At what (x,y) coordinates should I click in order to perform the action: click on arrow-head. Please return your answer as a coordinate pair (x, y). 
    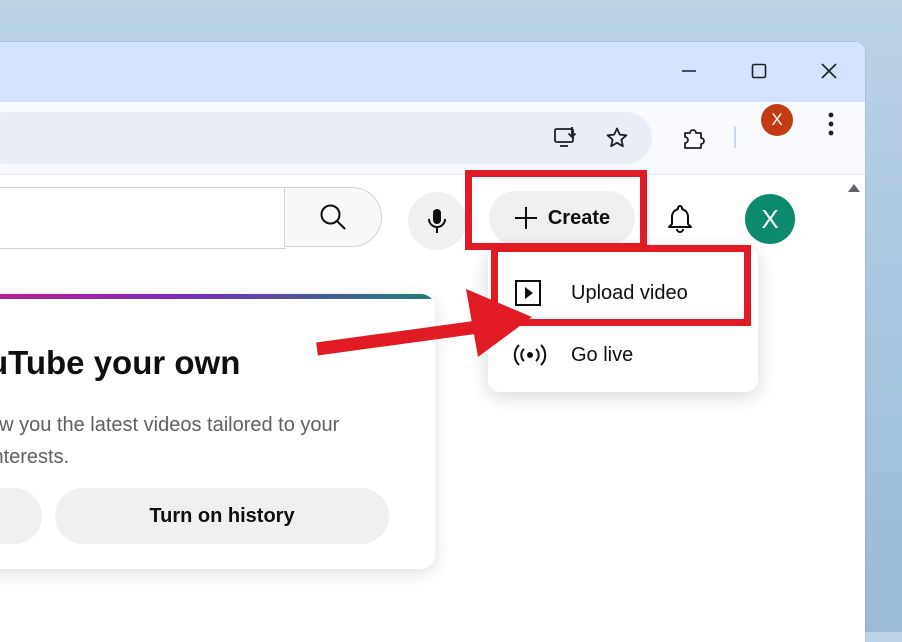
    Looking at the image, I should click on (499, 323).